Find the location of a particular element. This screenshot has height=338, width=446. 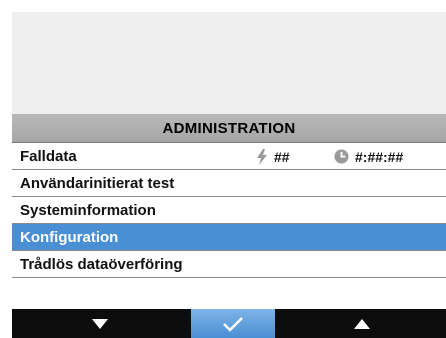

elapsed-time-value: #:##:## is located at coordinates (379, 156).